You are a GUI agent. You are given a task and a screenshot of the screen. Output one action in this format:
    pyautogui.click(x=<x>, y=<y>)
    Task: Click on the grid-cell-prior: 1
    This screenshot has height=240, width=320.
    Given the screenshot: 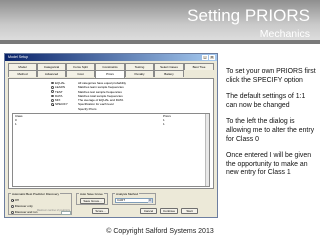 What is the action you would take?
    pyautogui.click(x=164, y=124)
    